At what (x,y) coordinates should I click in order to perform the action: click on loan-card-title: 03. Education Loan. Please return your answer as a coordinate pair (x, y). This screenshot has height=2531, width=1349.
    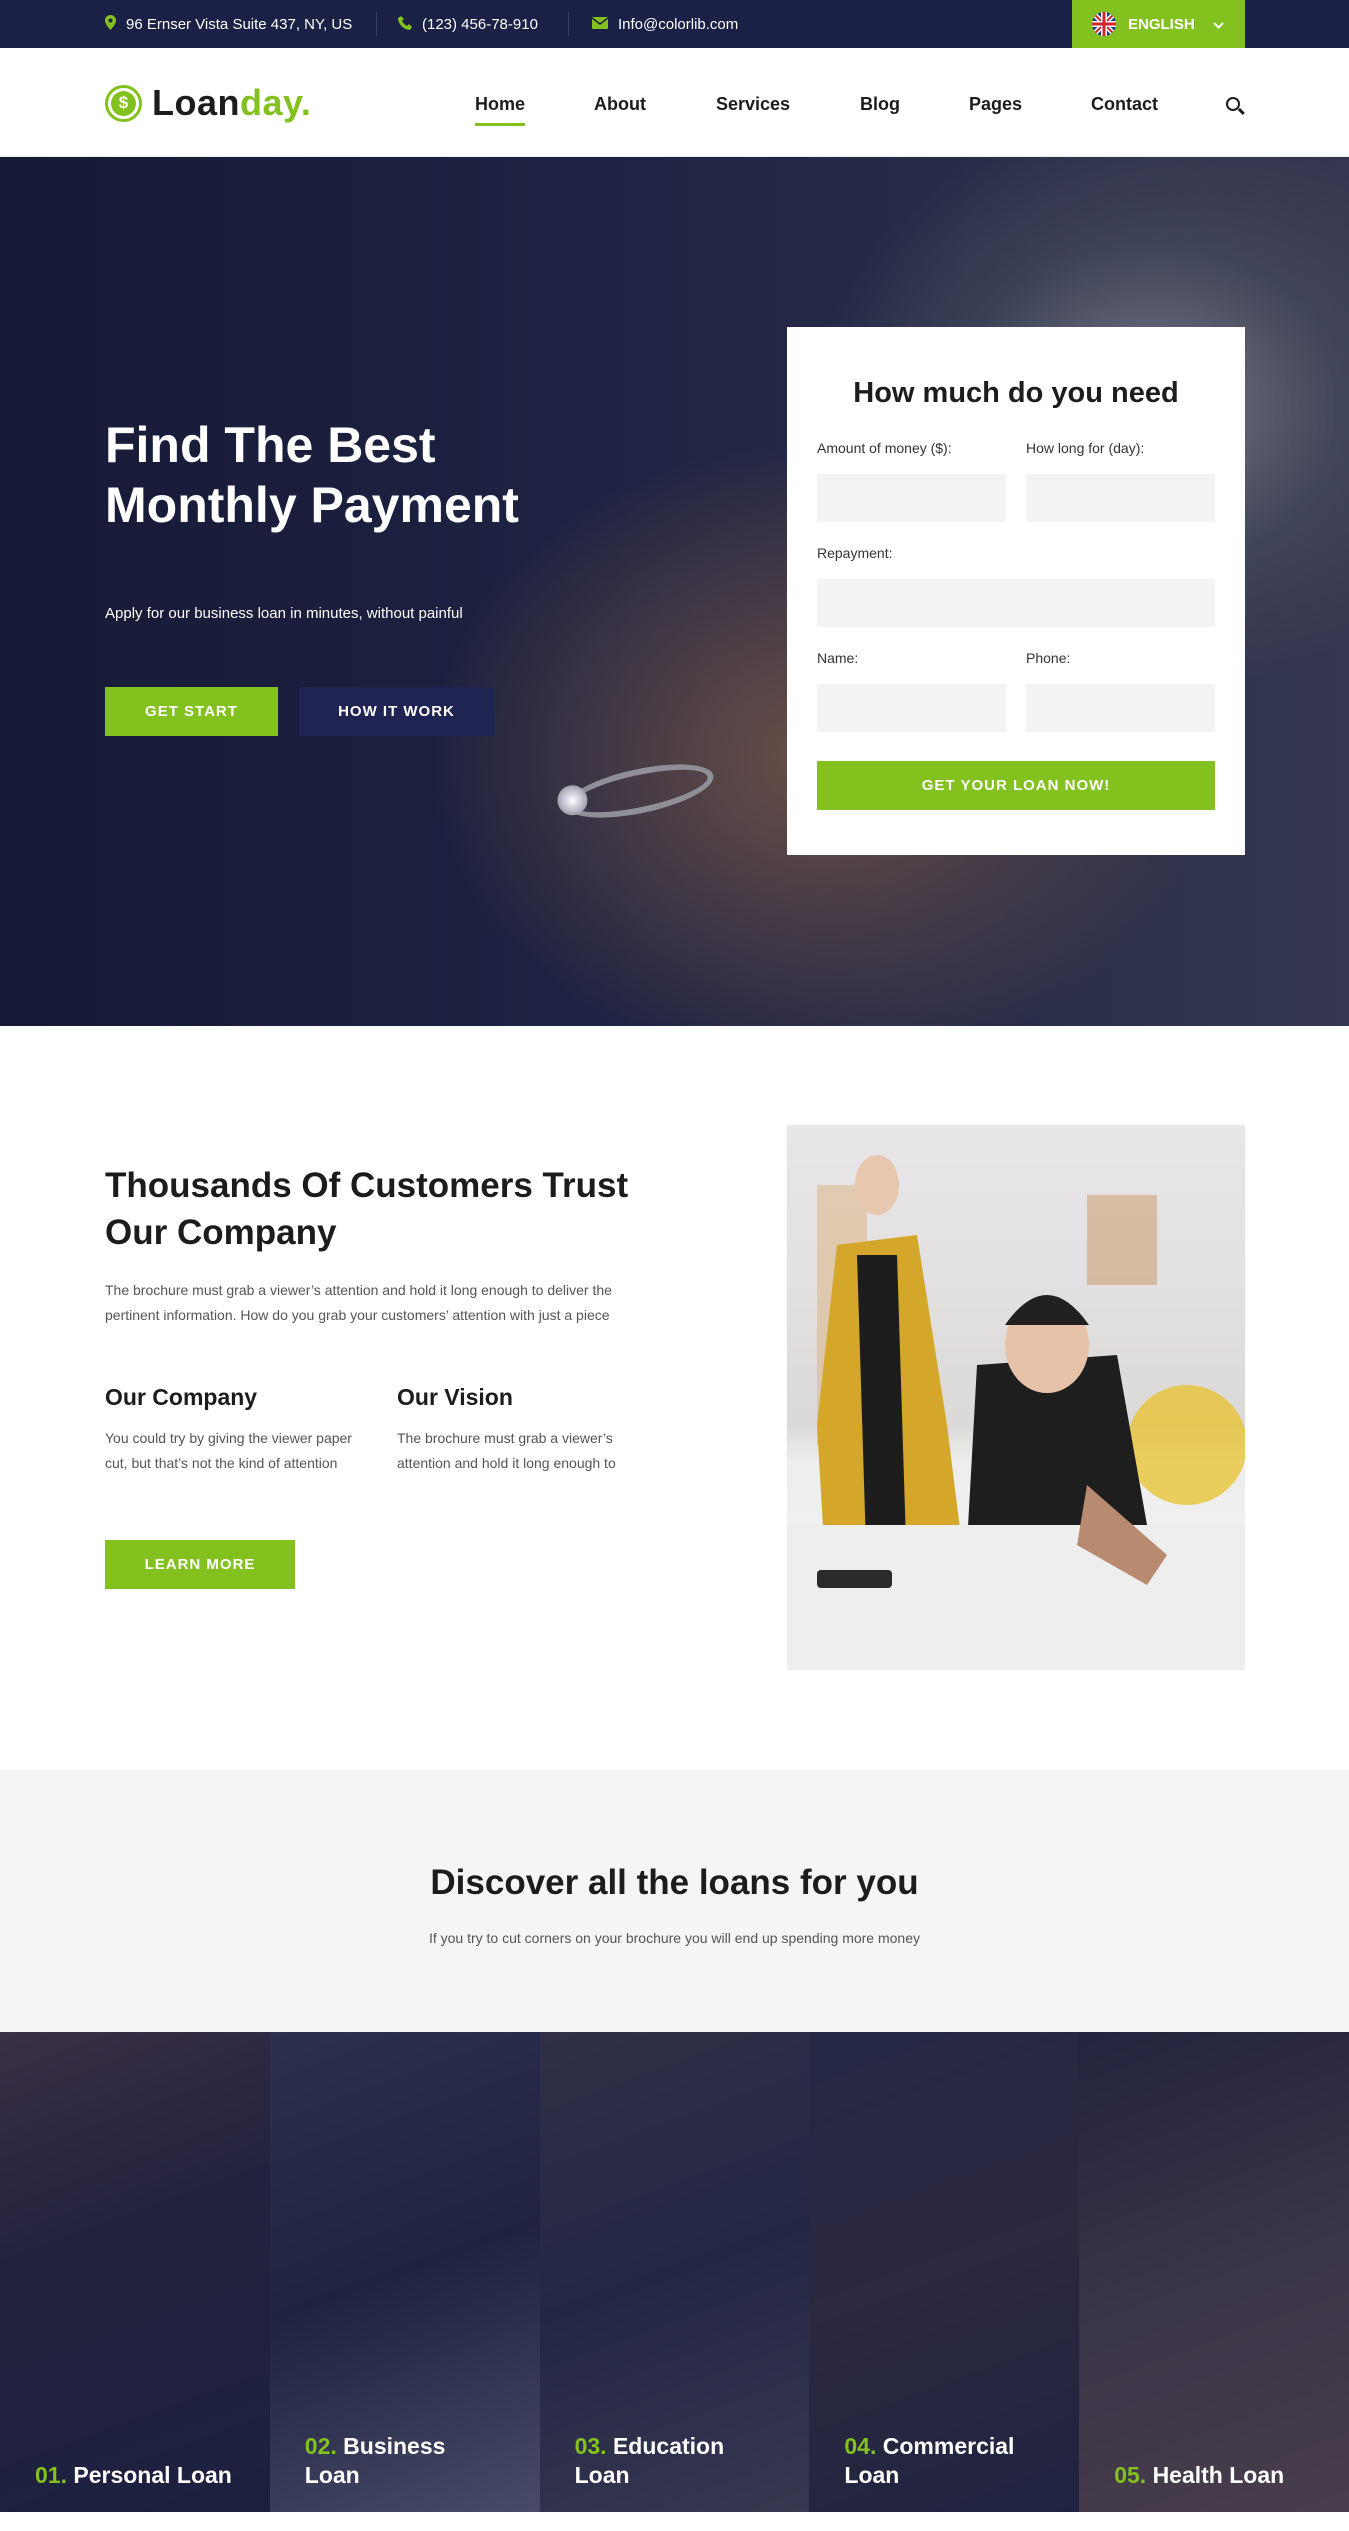
    Looking at the image, I should click on (649, 2460).